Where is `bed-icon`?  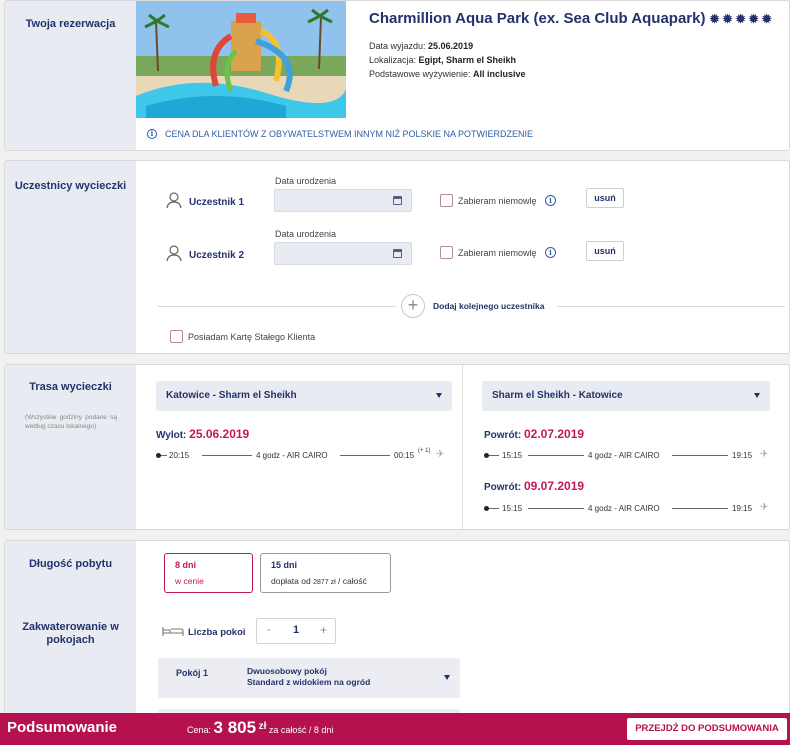 bed-icon is located at coordinates (173, 631).